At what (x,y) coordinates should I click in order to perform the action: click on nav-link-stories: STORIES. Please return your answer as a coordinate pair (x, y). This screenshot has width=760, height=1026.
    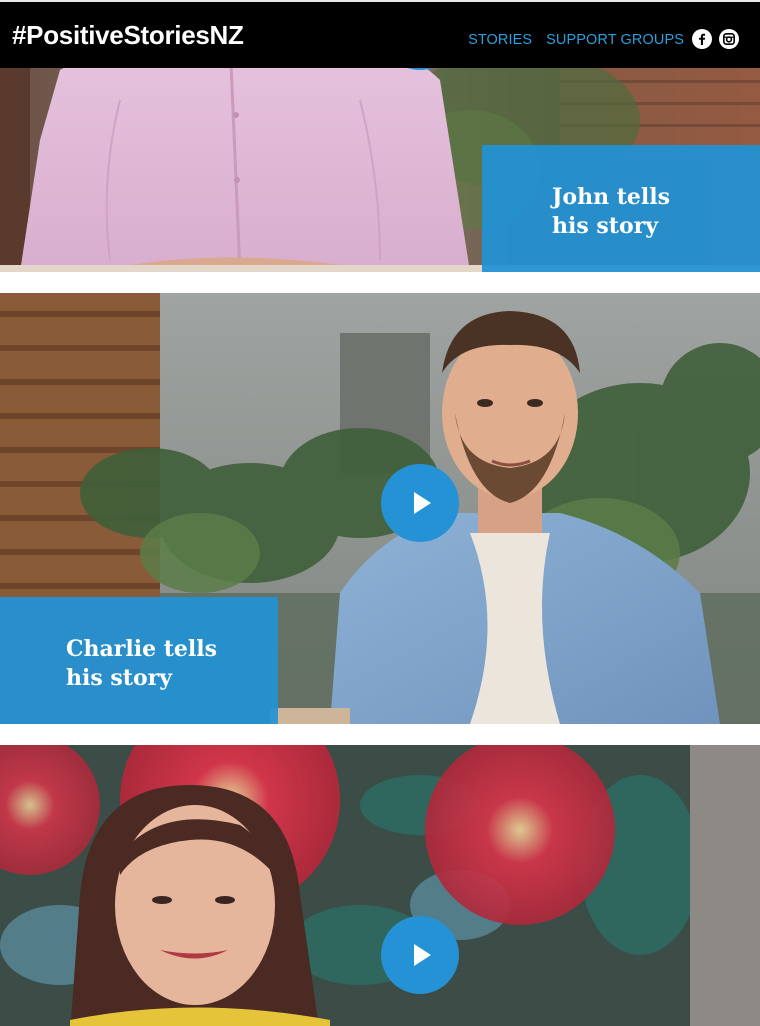
    Looking at the image, I should click on (500, 40).